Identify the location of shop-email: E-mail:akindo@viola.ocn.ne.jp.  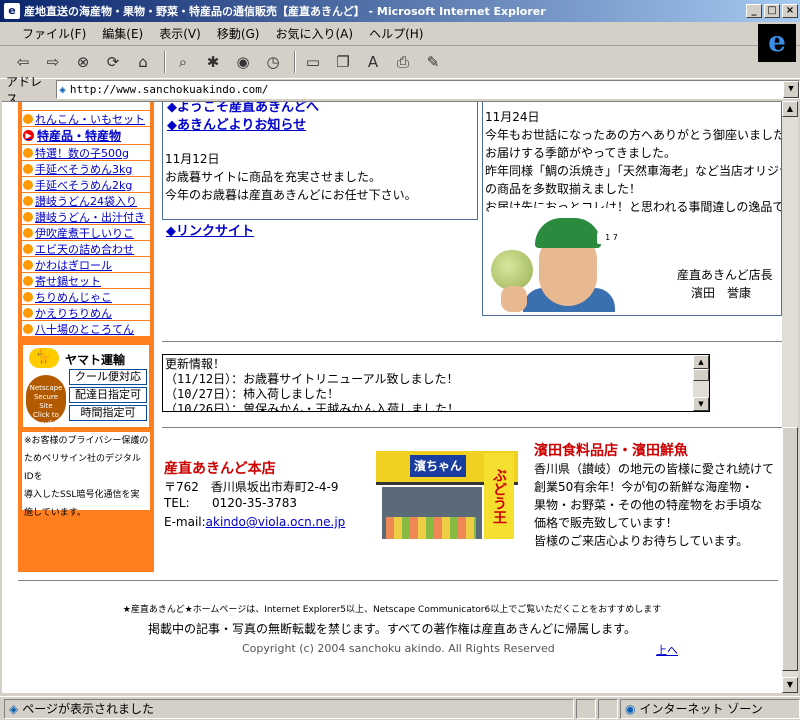
(255, 522).